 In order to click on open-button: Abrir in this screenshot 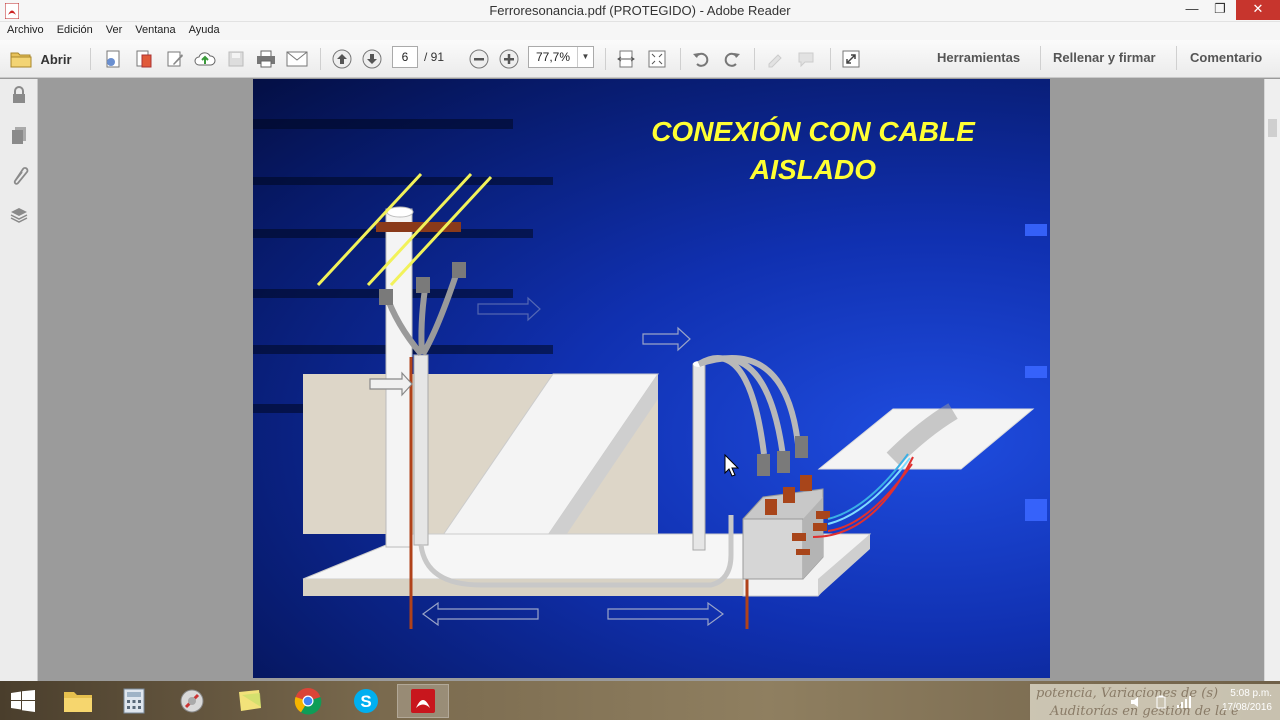, I will do `click(41, 59)`.